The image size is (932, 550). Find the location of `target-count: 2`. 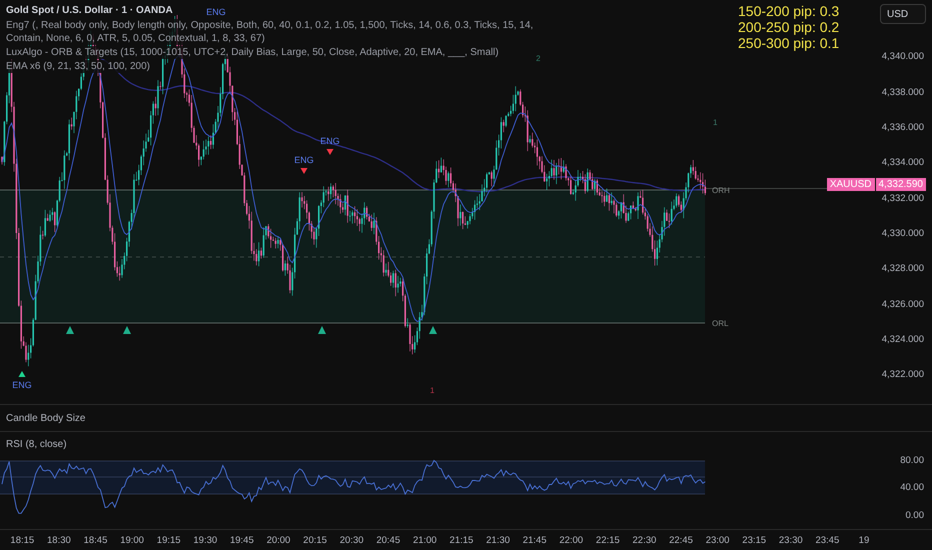

target-count: 2 is located at coordinates (538, 58).